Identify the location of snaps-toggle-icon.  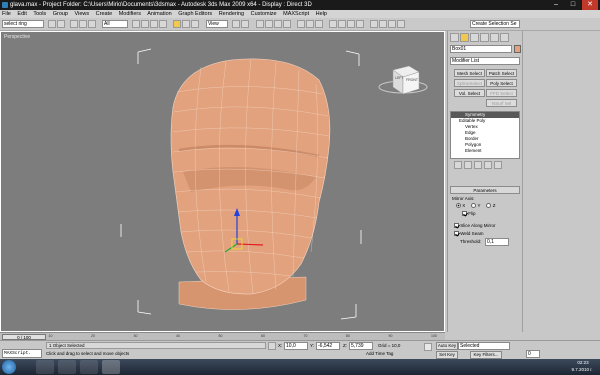
(260, 24).